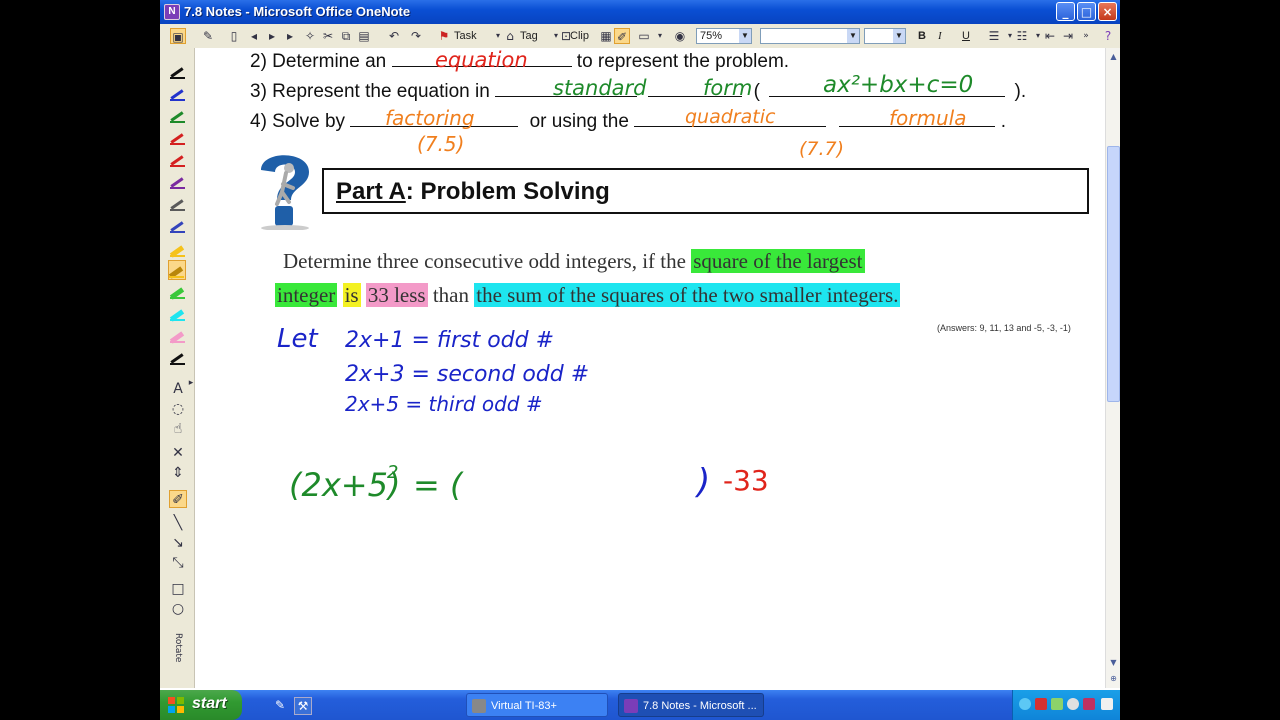 Image resolution: width=1280 pixels, height=720 pixels. I want to click on table-icon: ▦, so click(606, 36).